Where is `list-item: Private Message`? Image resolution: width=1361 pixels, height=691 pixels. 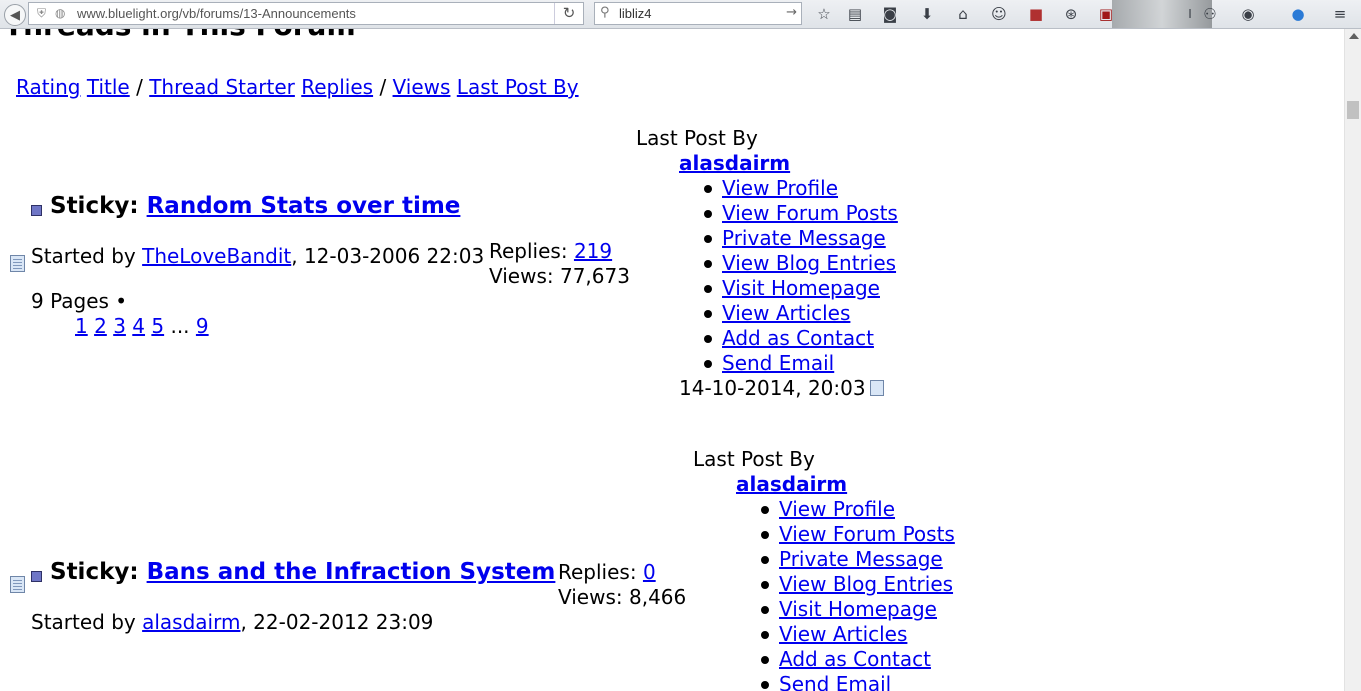 list-item: Private Message is located at coordinates (845, 559).